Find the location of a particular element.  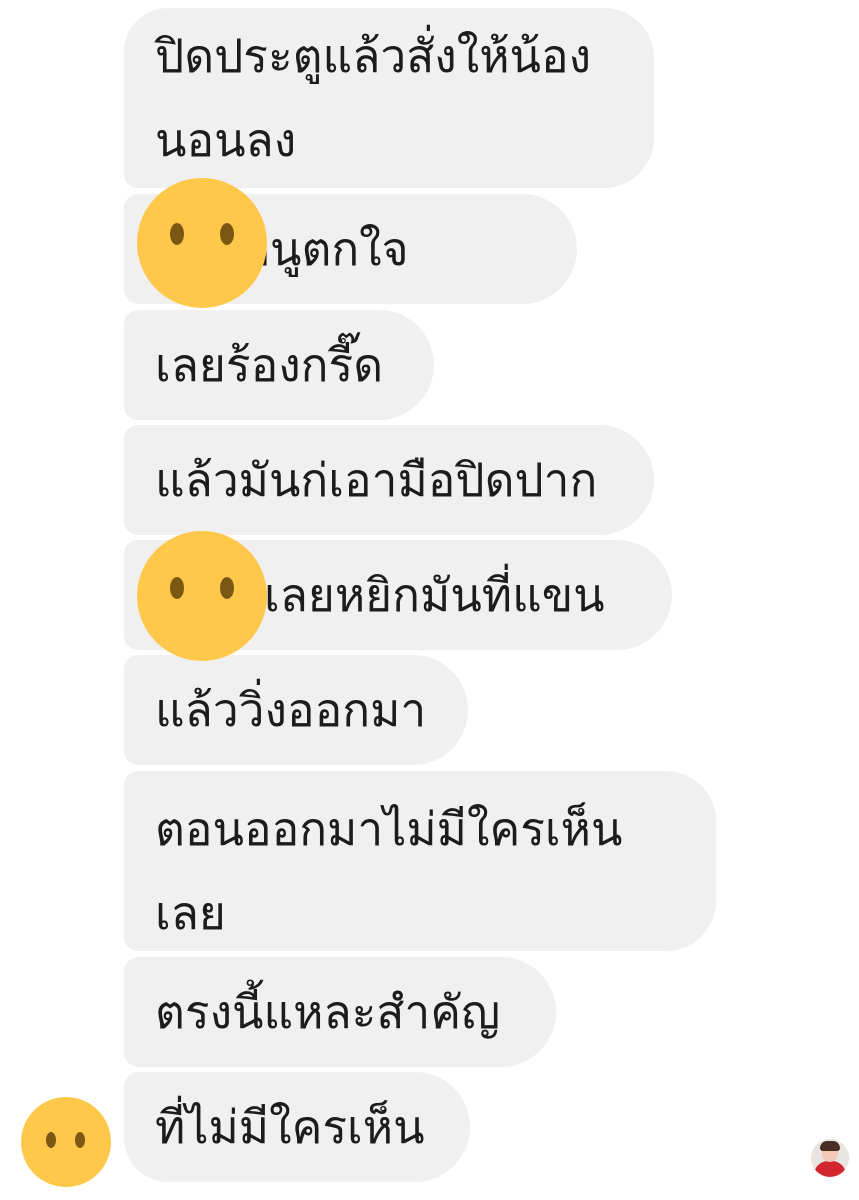

message-bubble: แล้ววิ่งออกมา is located at coordinates (296, 710).